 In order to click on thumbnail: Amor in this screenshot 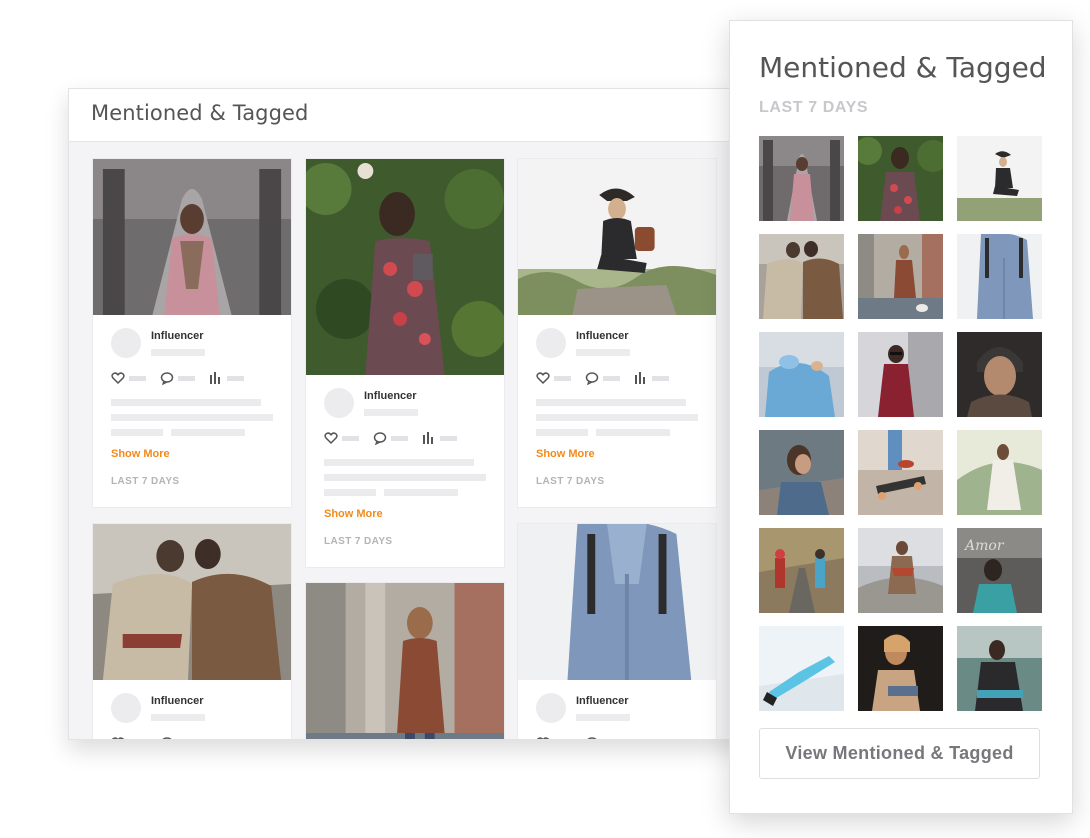, I will do `click(999, 570)`.